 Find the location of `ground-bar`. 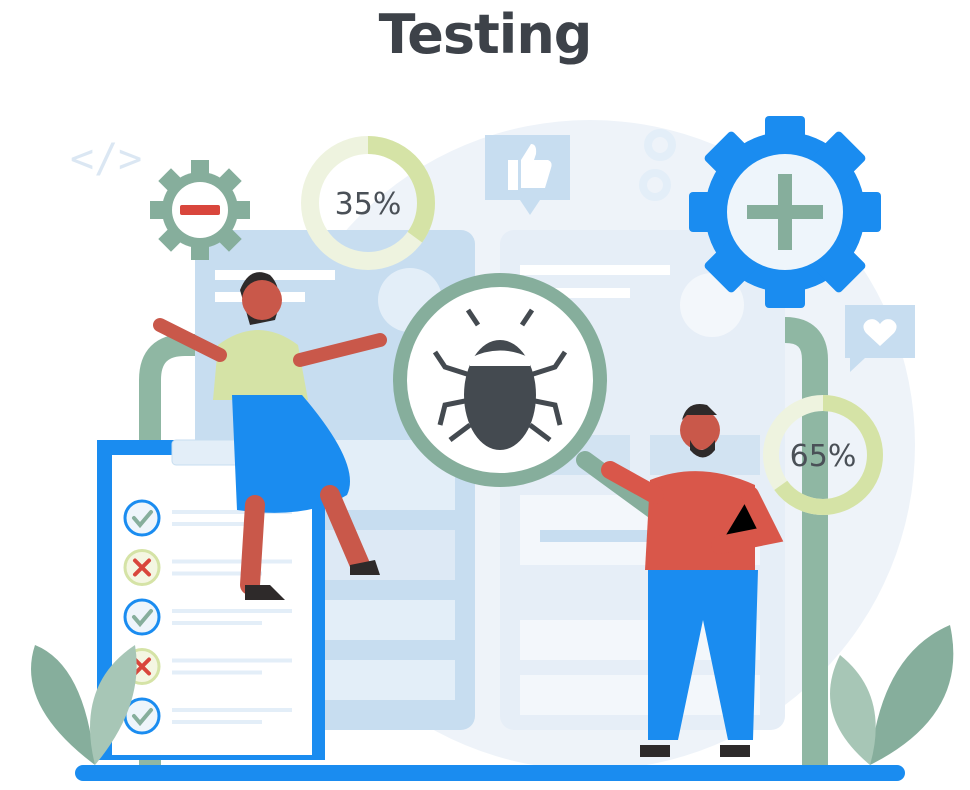

ground-bar is located at coordinates (490, 773).